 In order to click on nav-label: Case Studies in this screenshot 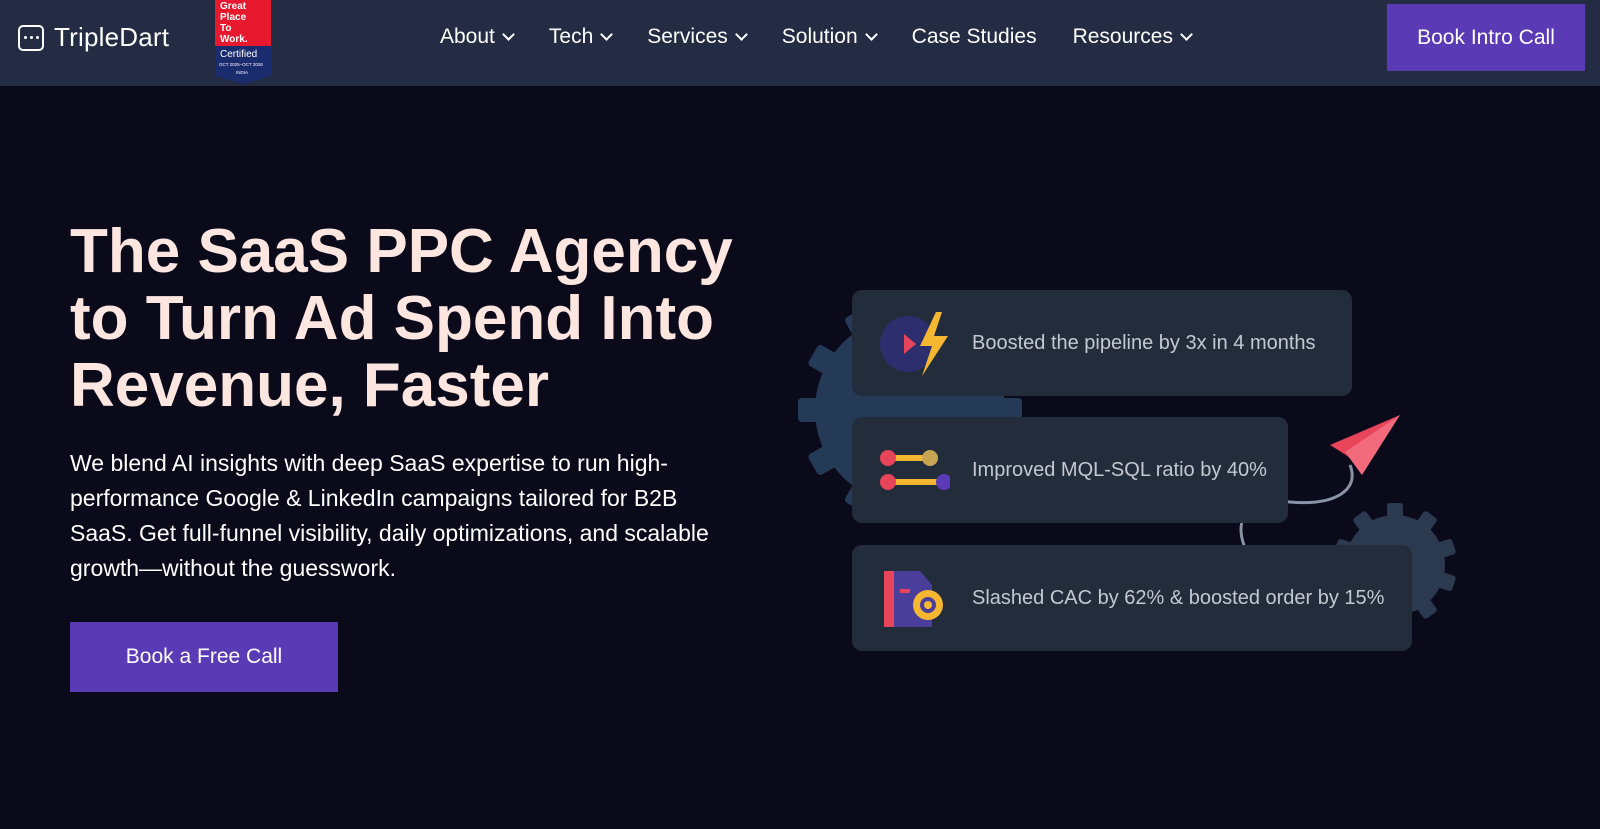, I will do `click(974, 36)`.